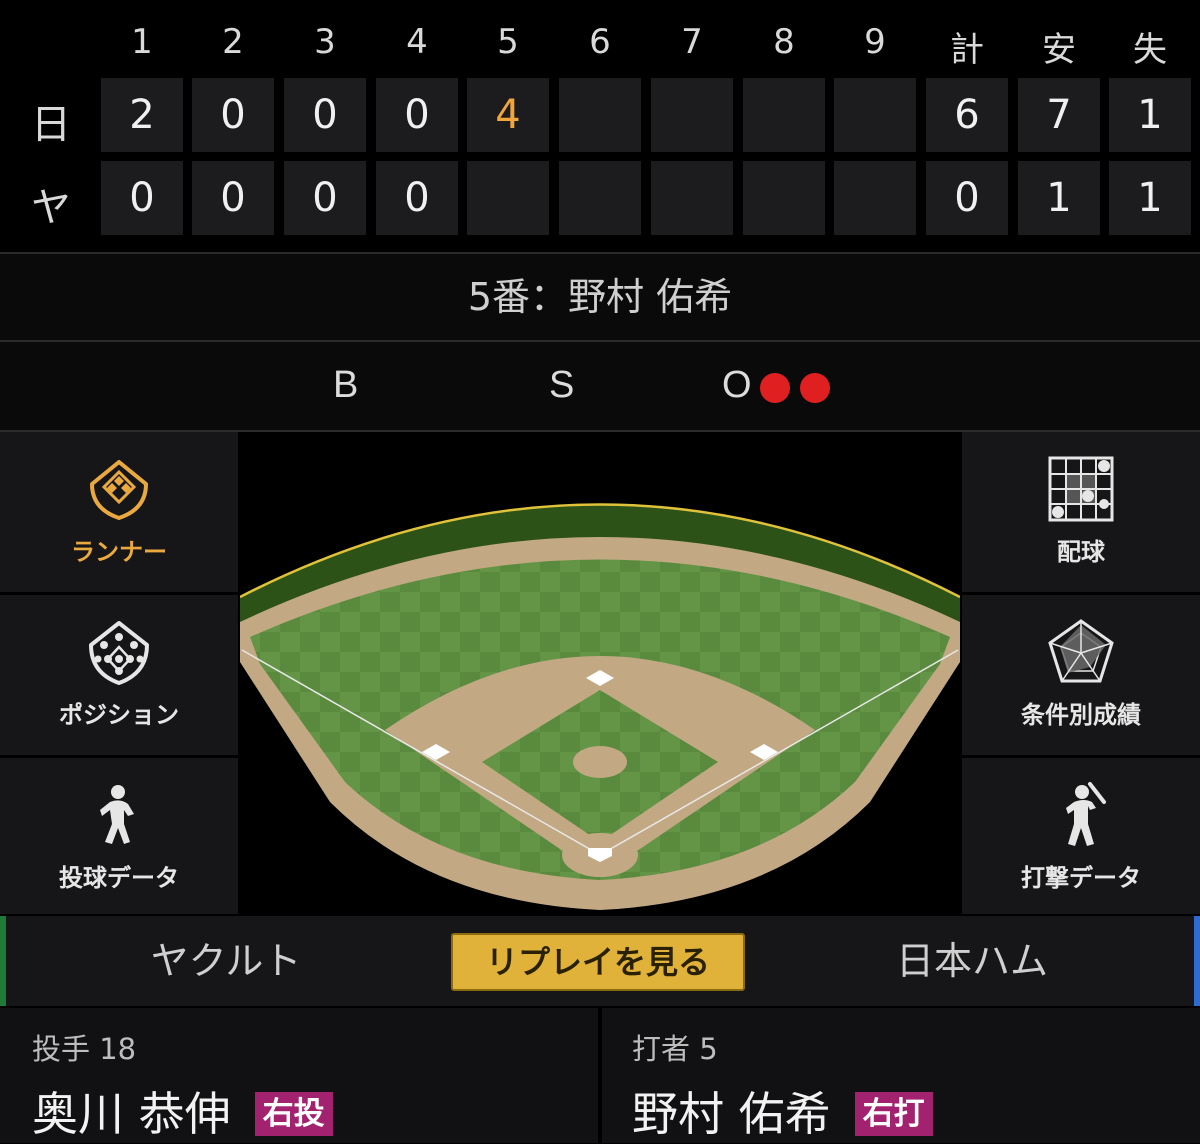 The height and width of the screenshot is (1144, 1200). What do you see at coordinates (600, 386) in the screenshot?
I see `ball-count-bar: B S O` at bounding box center [600, 386].